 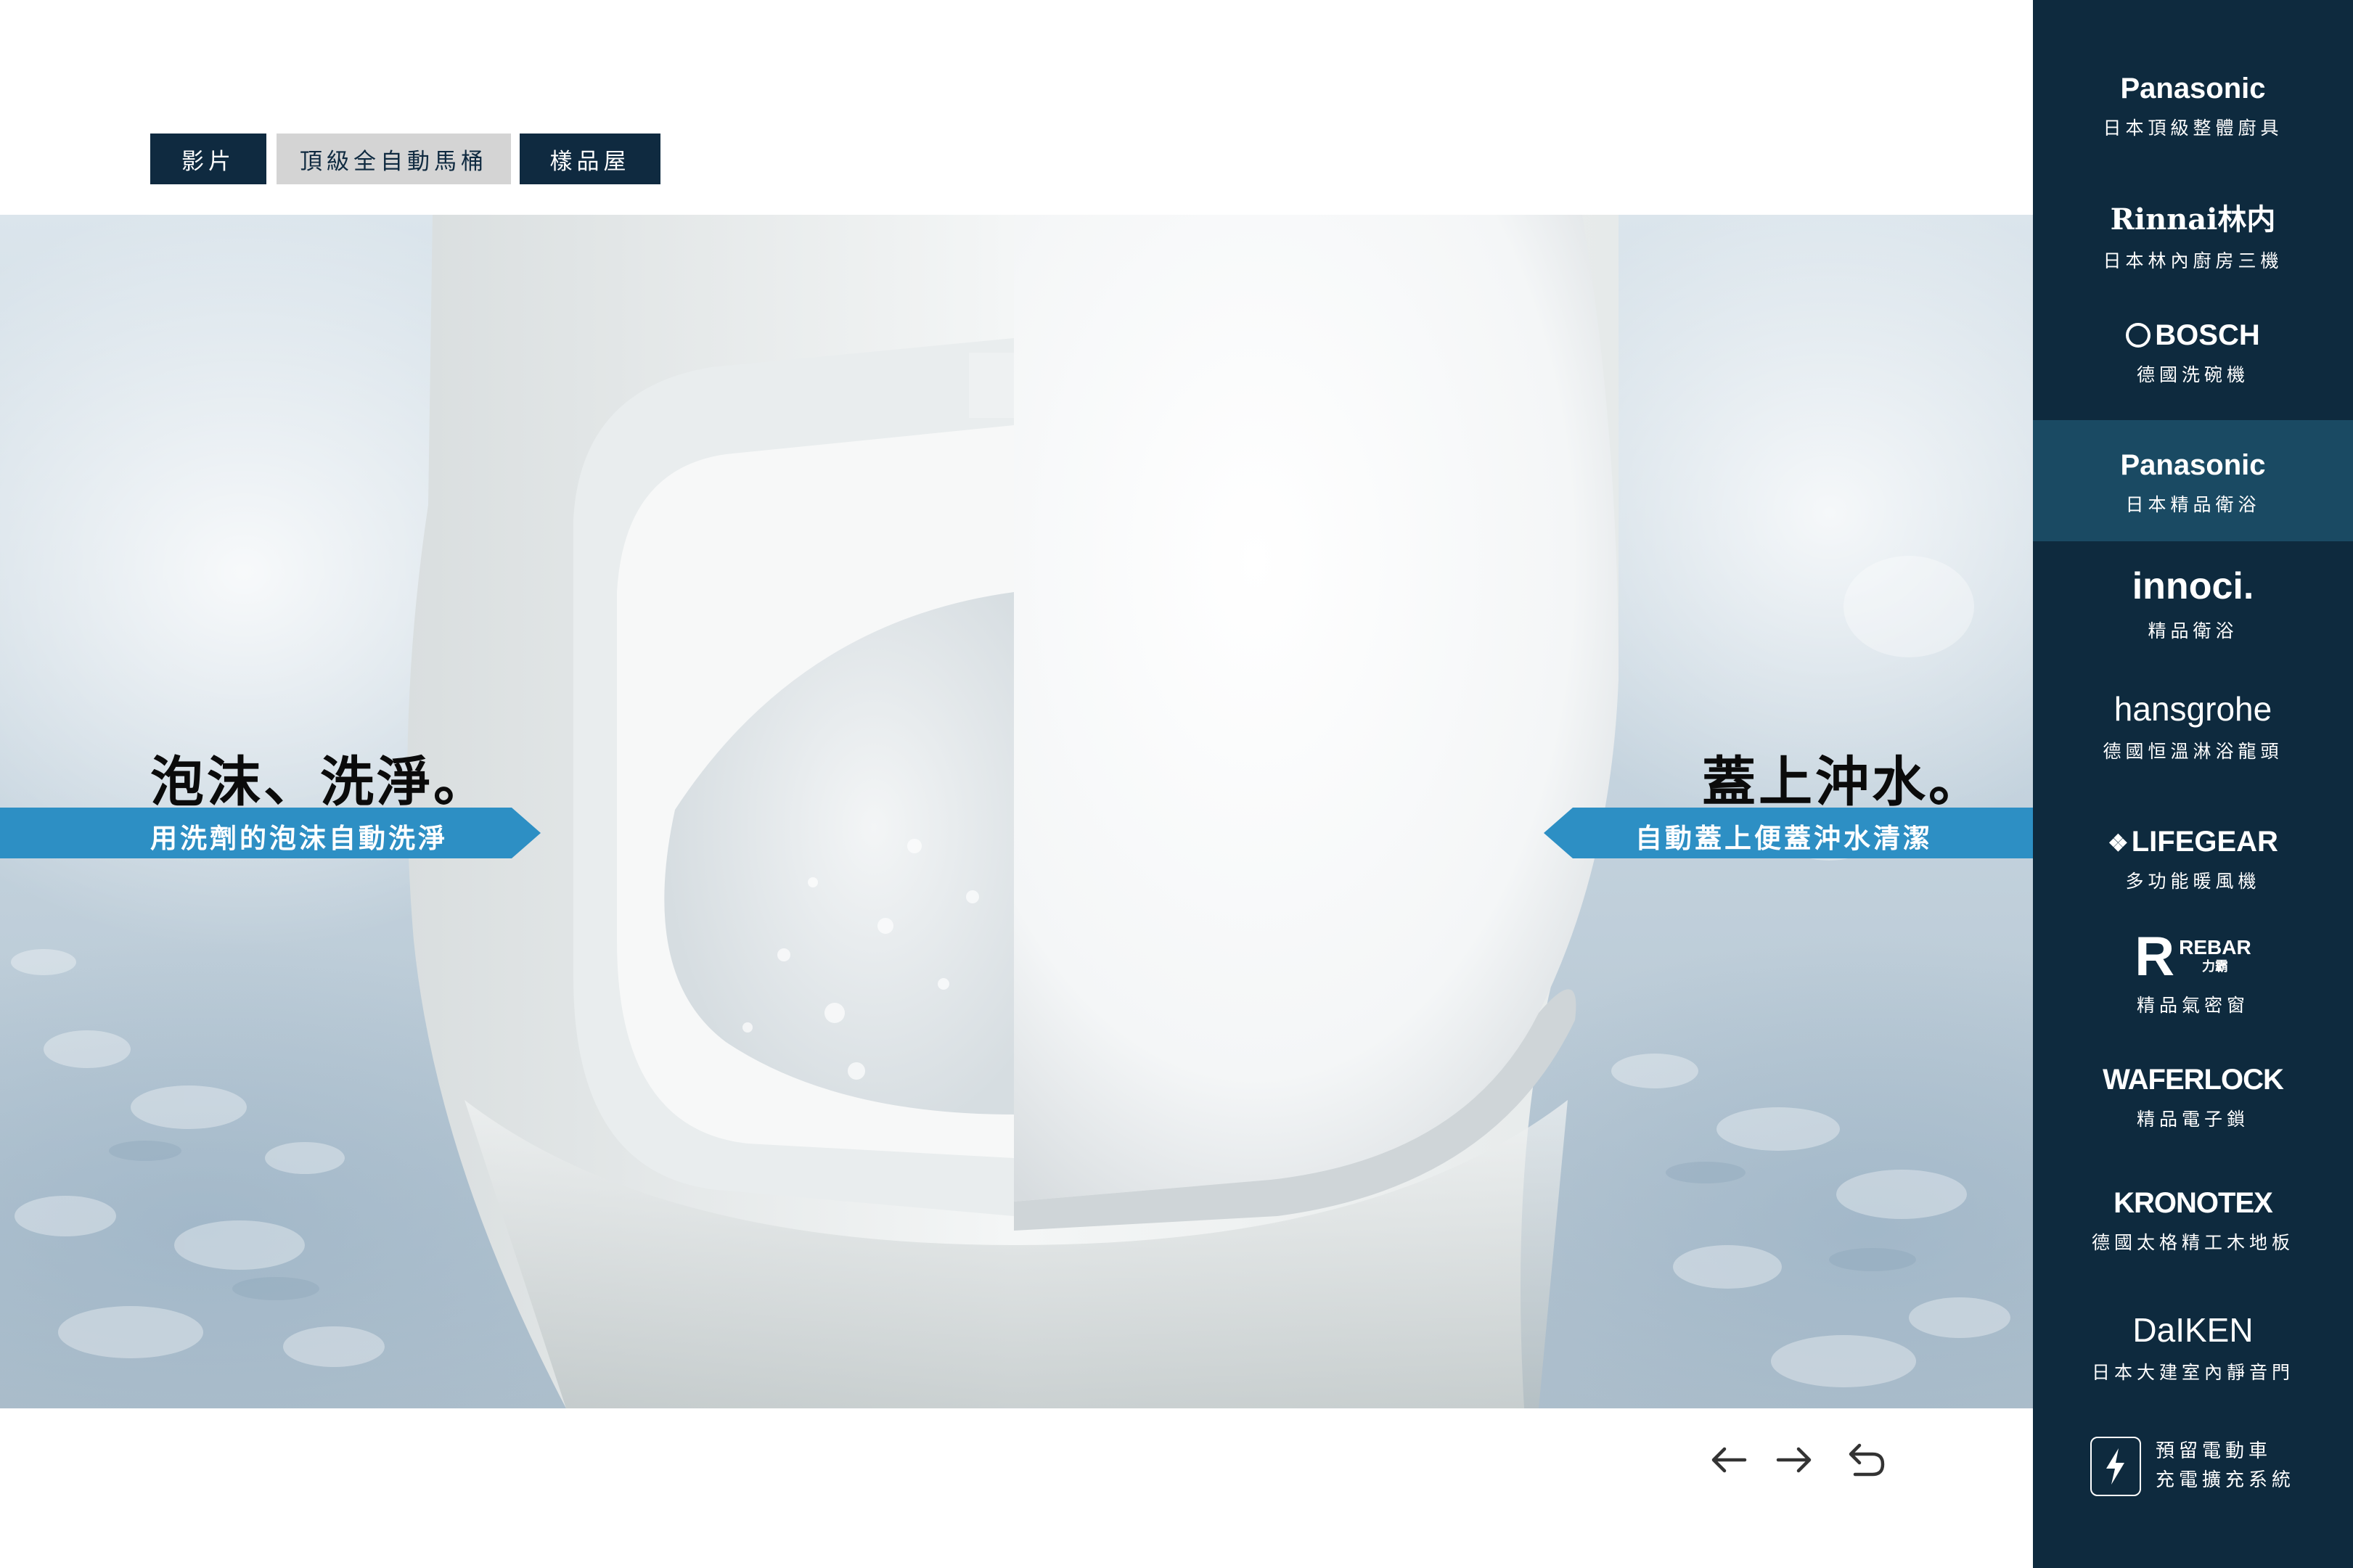 I want to click on brand-rebar-logo: R REBAR 力霸, so click(x=2193, y=957).